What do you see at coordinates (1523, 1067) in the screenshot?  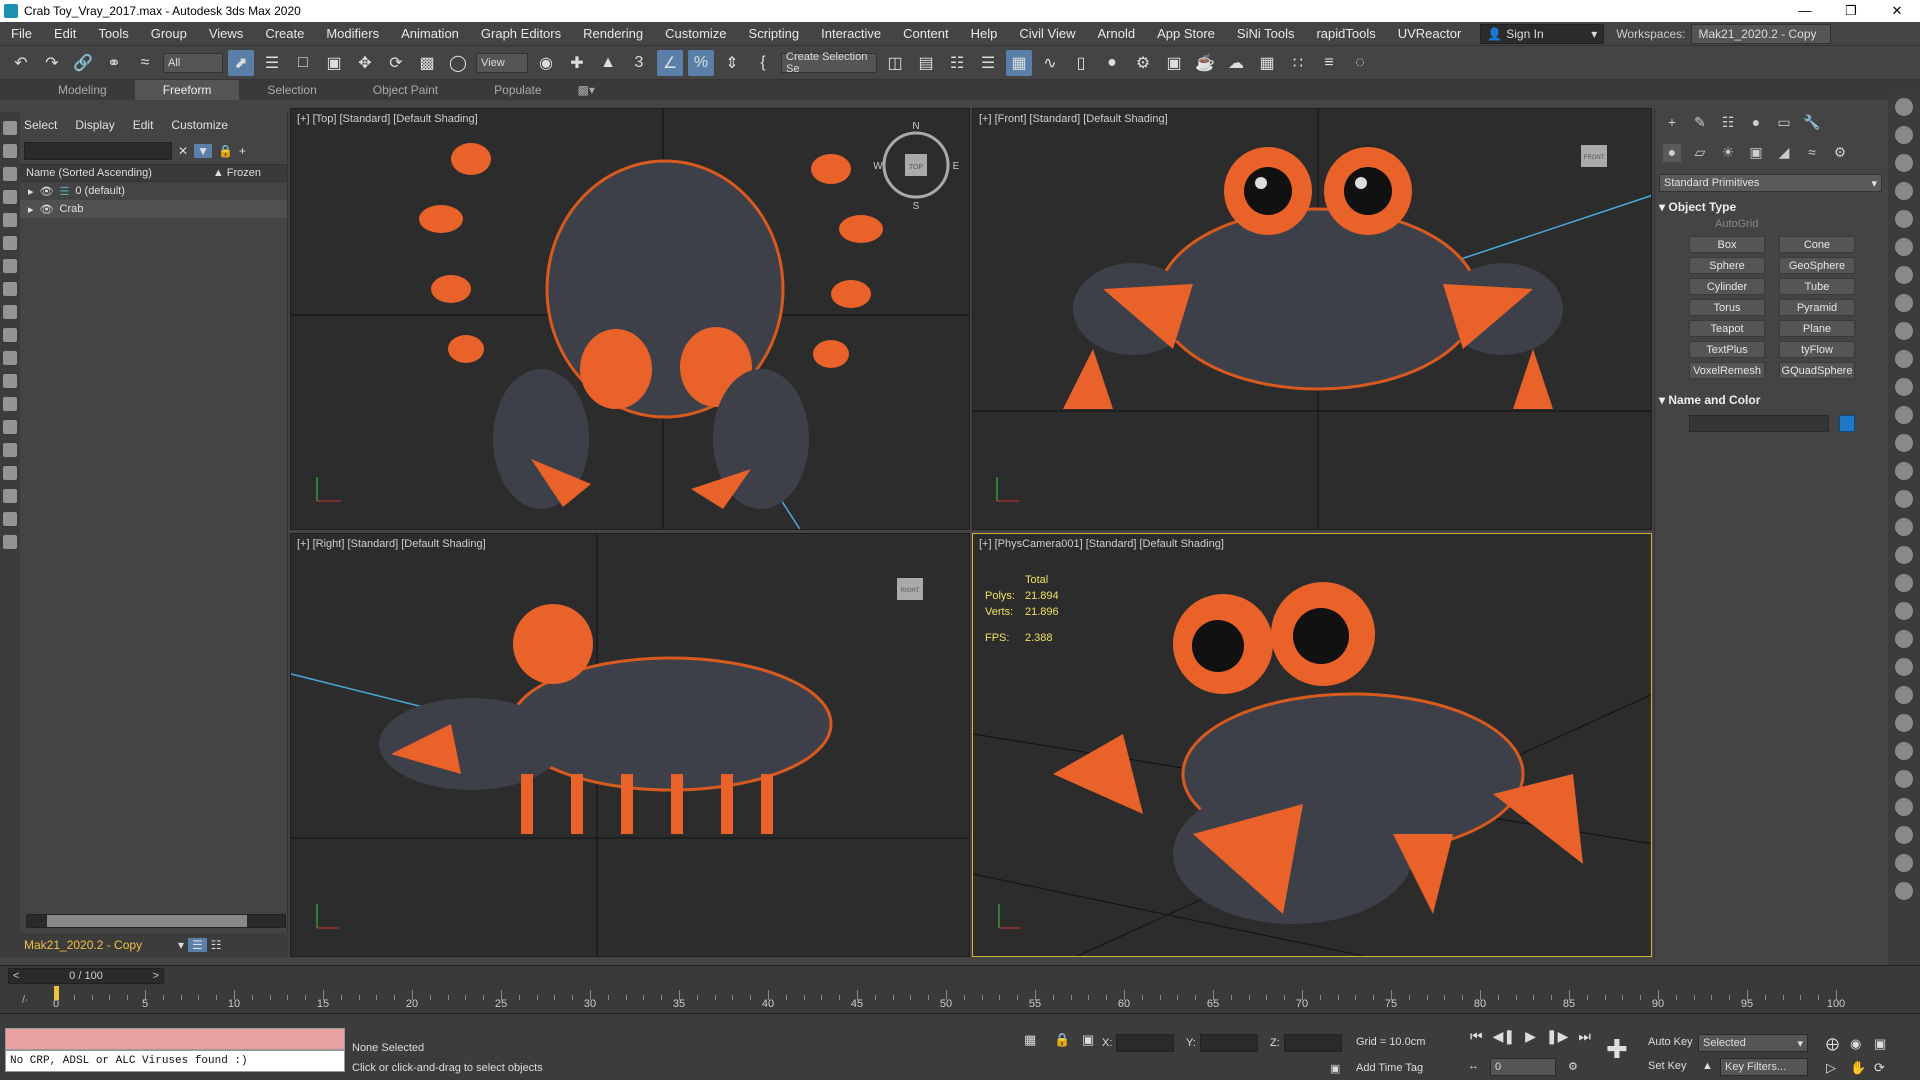 I see `current-frame-input: 0` at bounding box center [1523, 1067].